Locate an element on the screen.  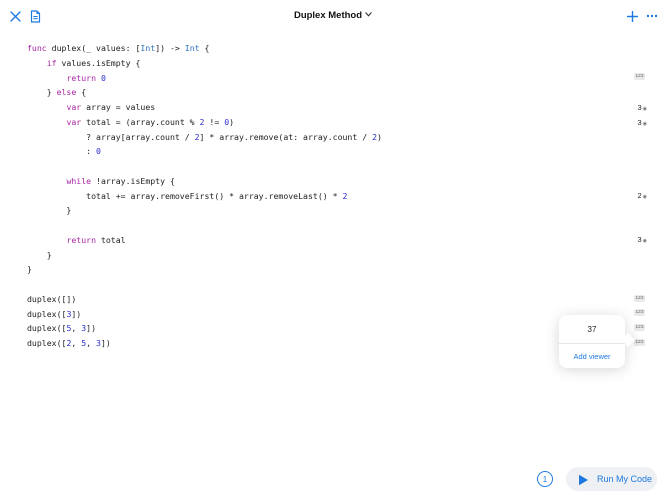
popover-divider is located at coordinates (592, 343).